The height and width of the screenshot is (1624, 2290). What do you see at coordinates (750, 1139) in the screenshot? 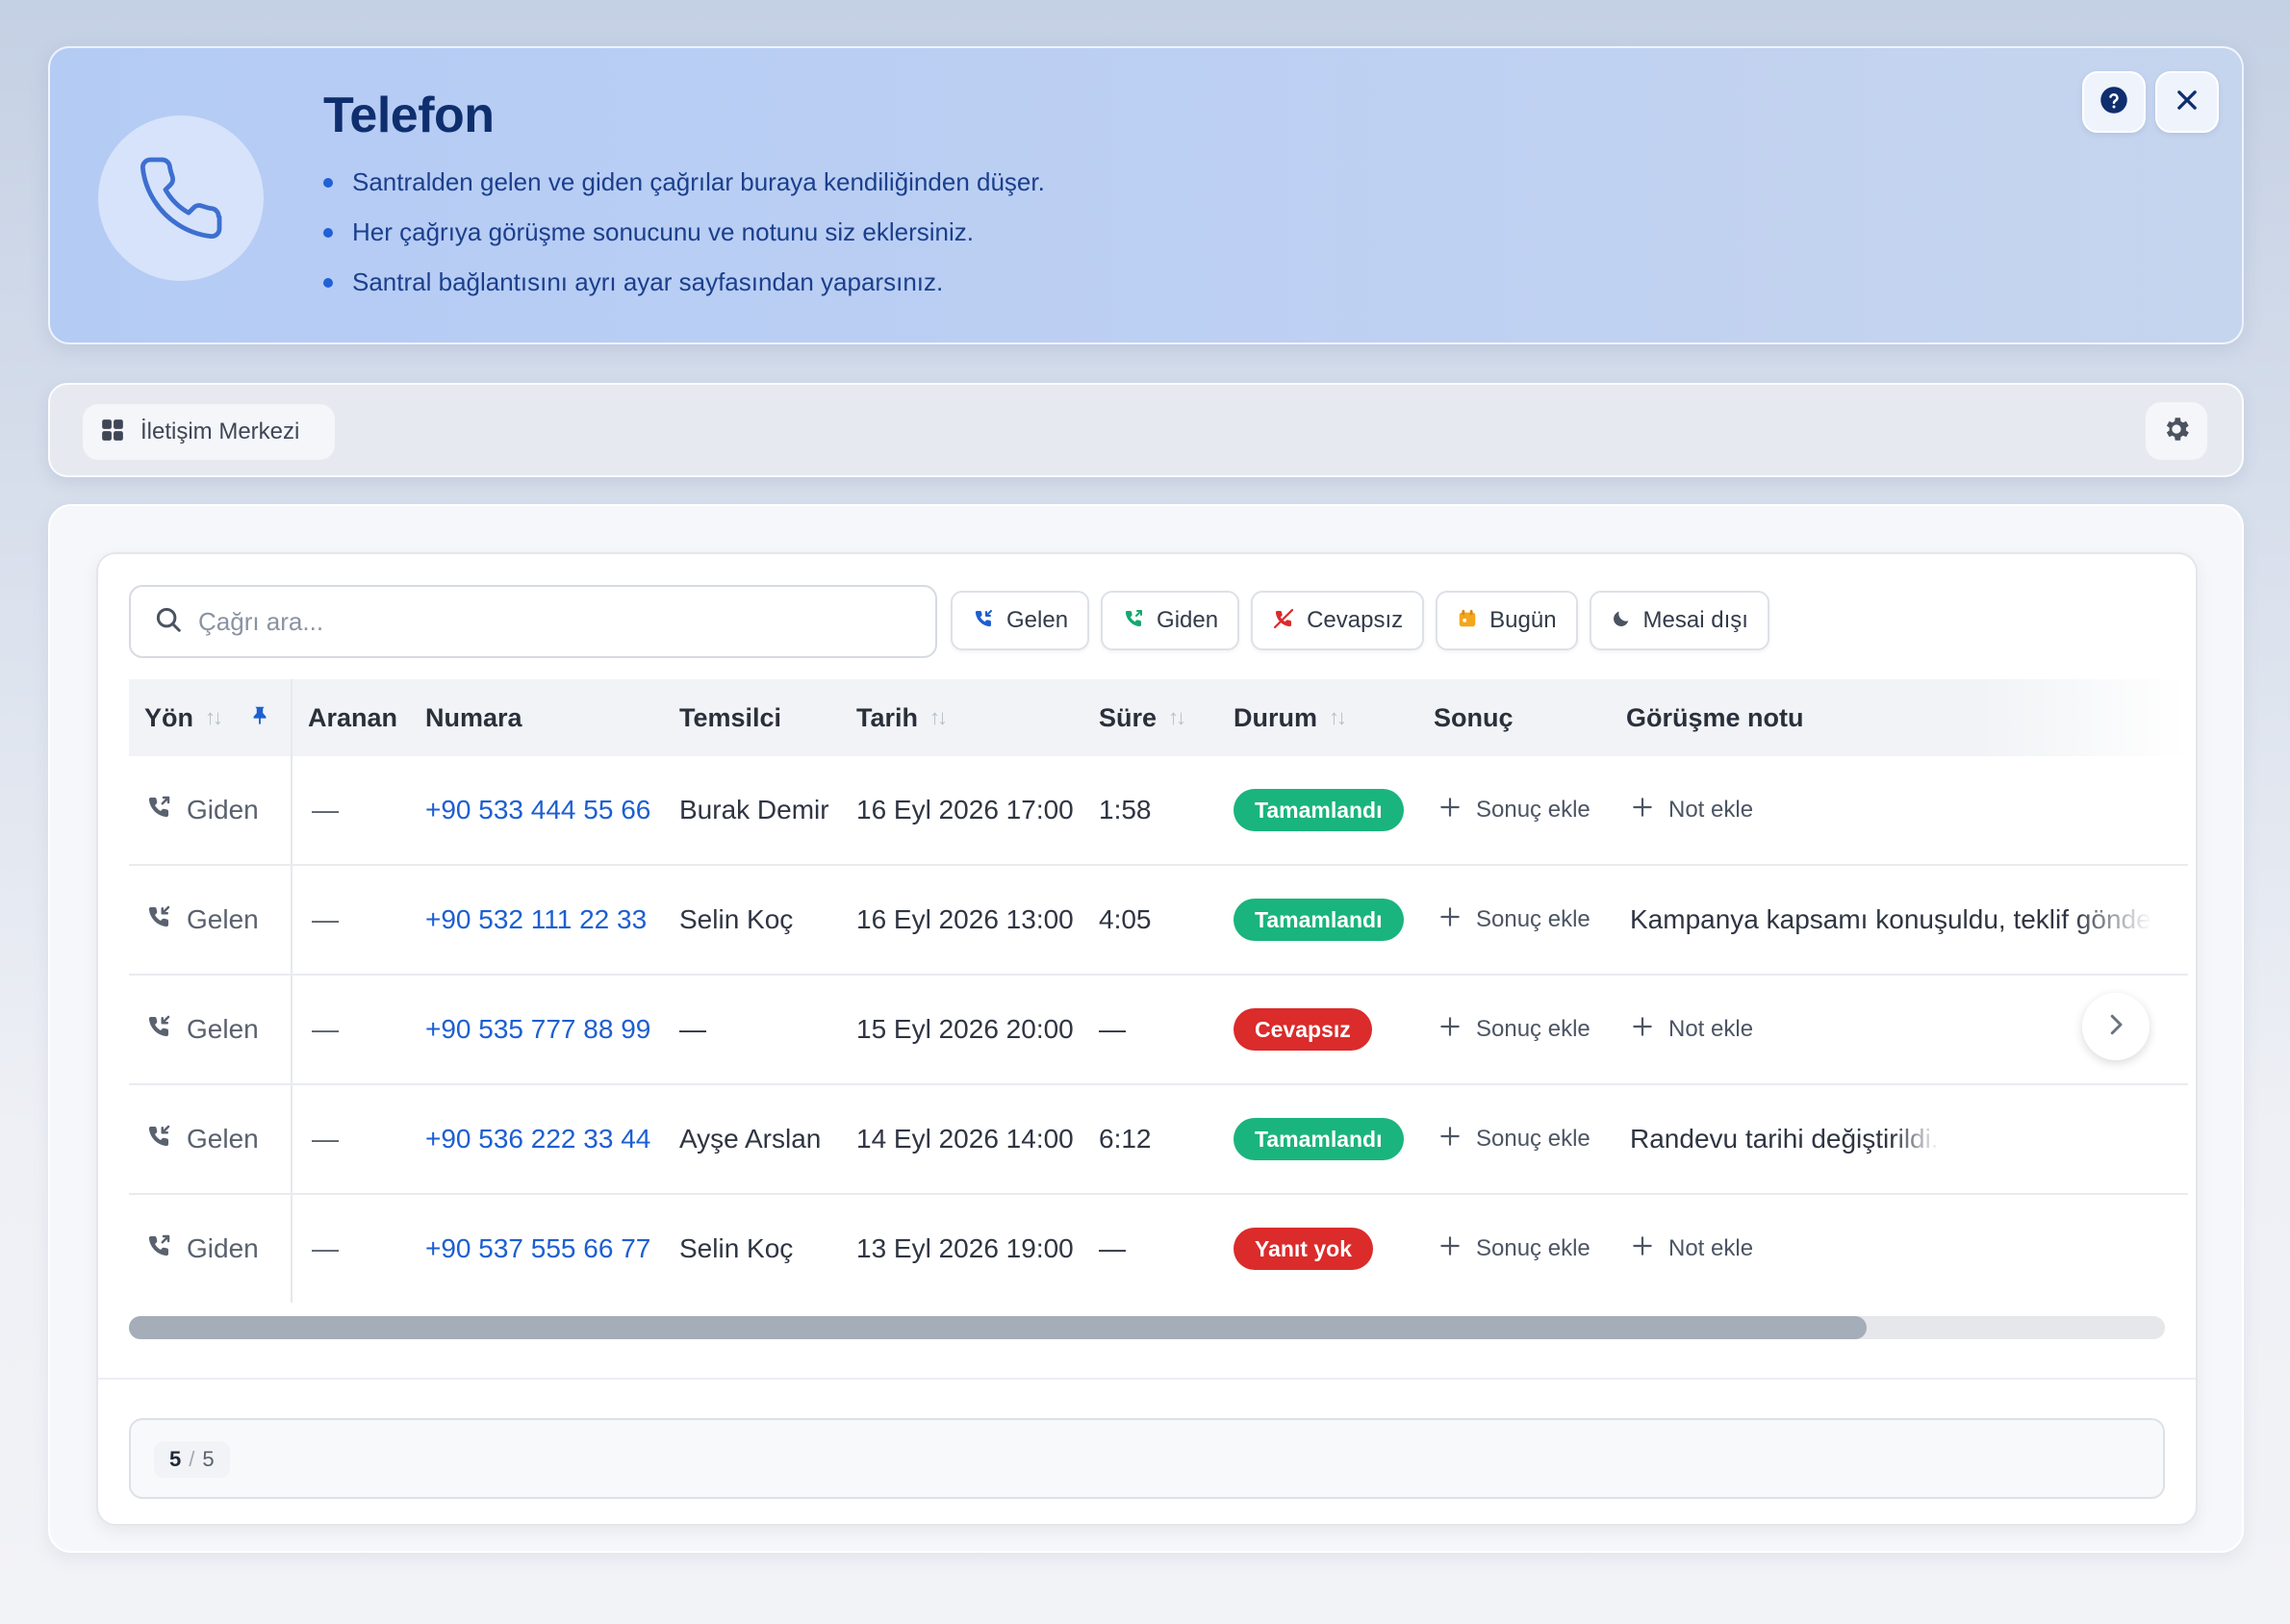
I see `agent-cell: Ayşe Arslan` at bounding box center [750, 1139].